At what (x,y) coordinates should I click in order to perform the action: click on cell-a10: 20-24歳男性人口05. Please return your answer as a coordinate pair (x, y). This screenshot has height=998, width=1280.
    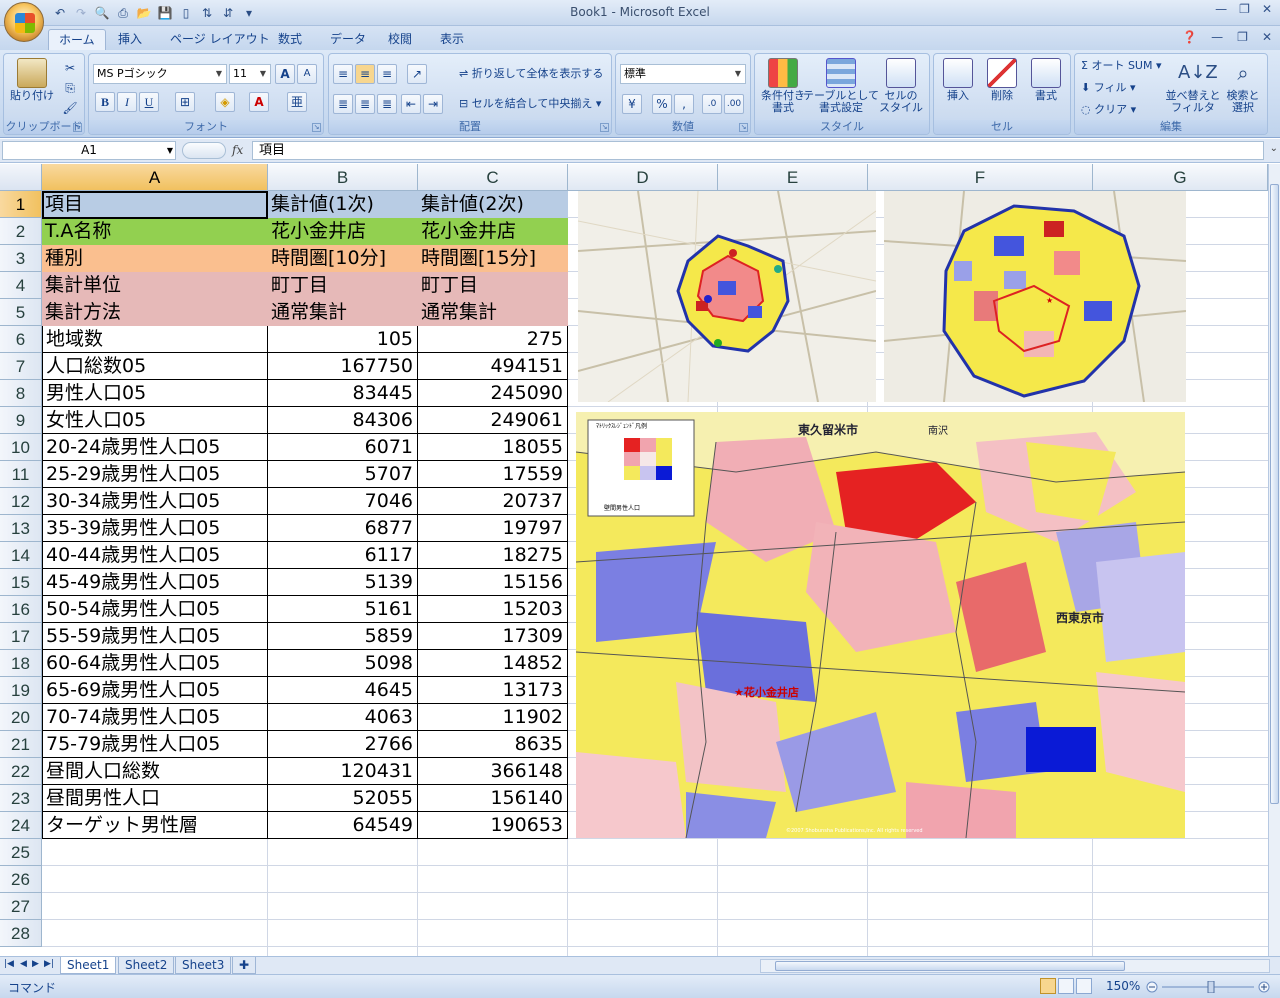
    Looking at the image, I should click on (155, 447).